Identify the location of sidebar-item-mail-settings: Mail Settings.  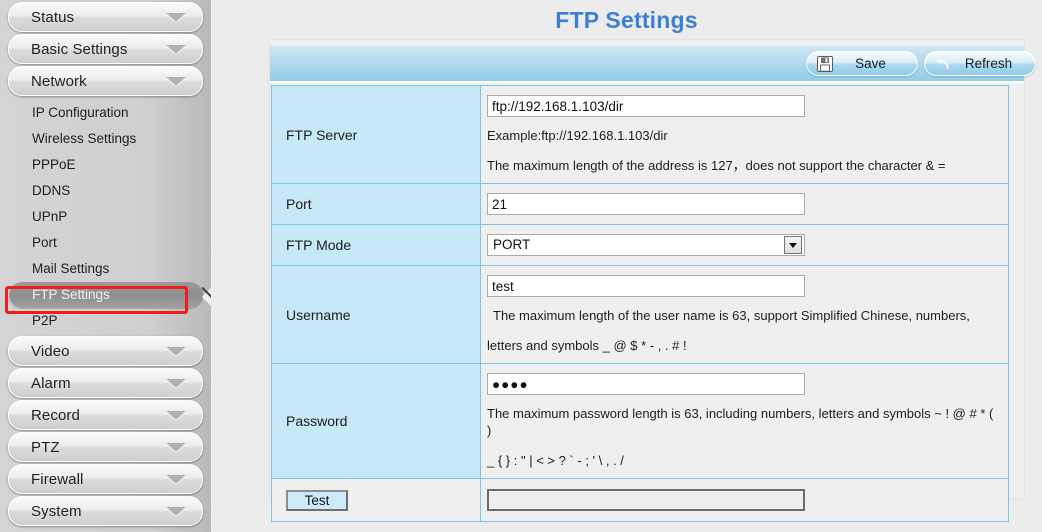
(105, 269).